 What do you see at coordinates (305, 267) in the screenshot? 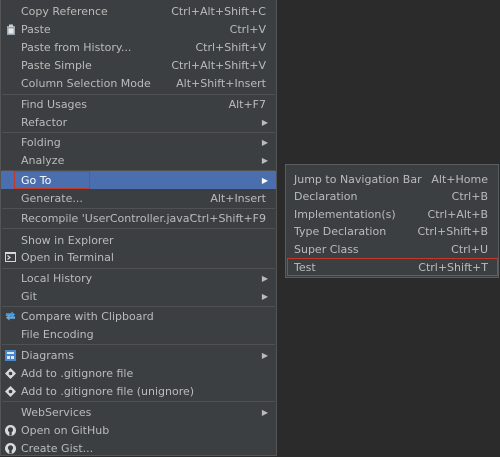
I see `menu-item-label: Test` at bounding box center [305, 267].